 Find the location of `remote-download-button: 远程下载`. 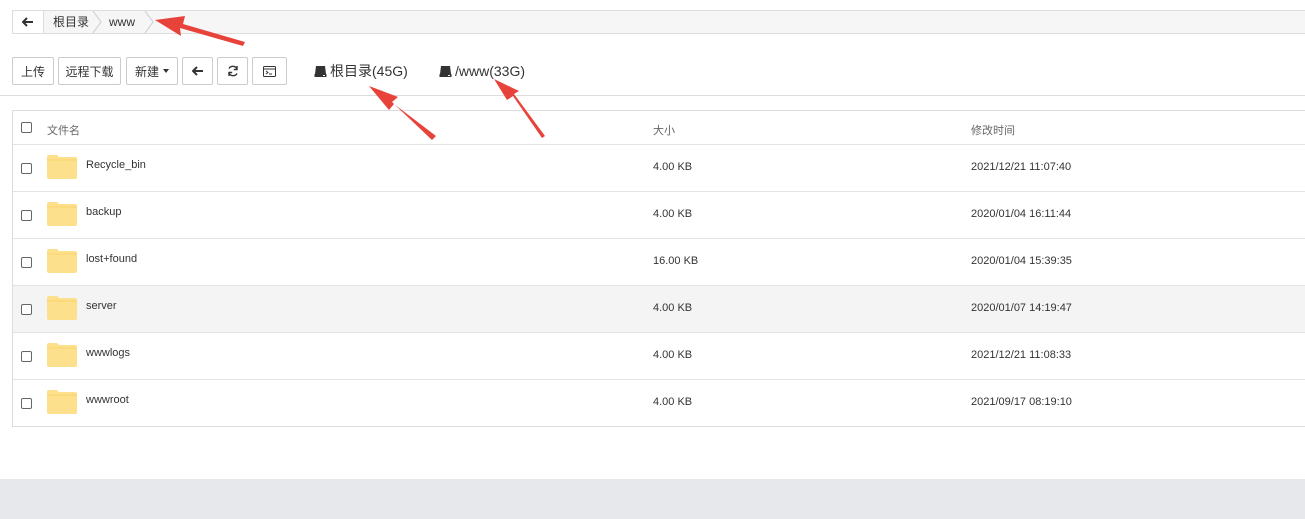

remote-download-button: 远程下载 is located at coordinates (89, 71).